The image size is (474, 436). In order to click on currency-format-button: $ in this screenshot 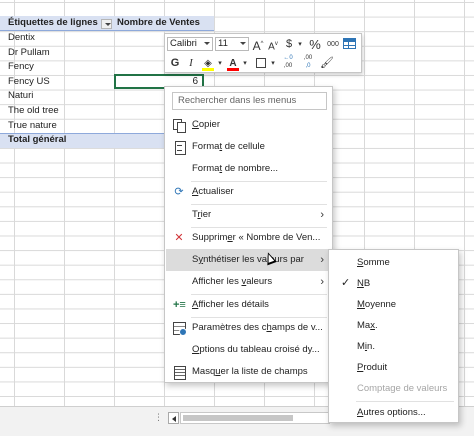, I will do `click(289, 44)`.